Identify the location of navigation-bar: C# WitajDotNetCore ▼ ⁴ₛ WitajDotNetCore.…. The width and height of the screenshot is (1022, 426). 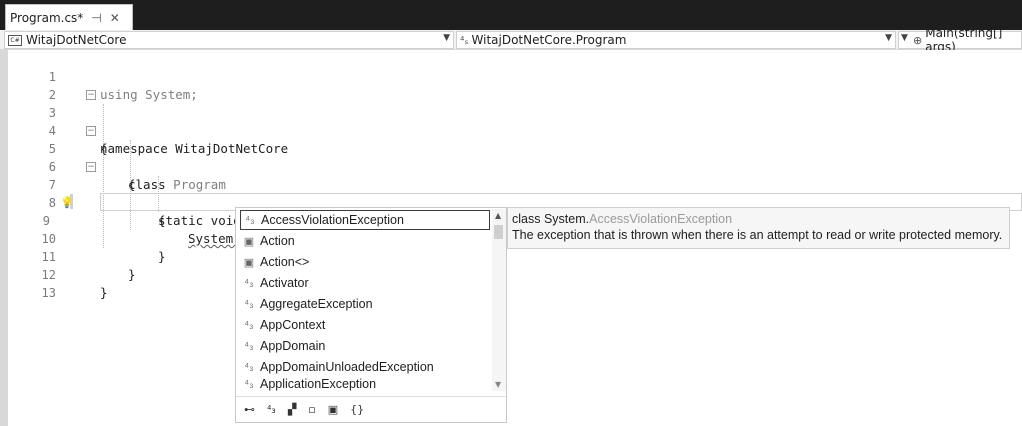
(511, 40).